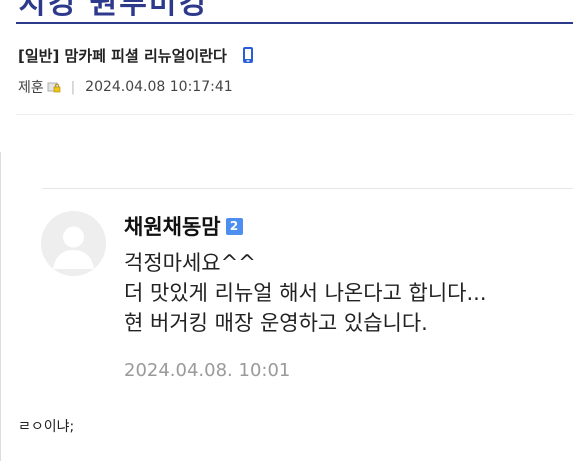  What do you see at coordinates (172, 227) in the screenshot?
I see `comment-author-name: 채원채동맘` at bounding box center [172, 227].